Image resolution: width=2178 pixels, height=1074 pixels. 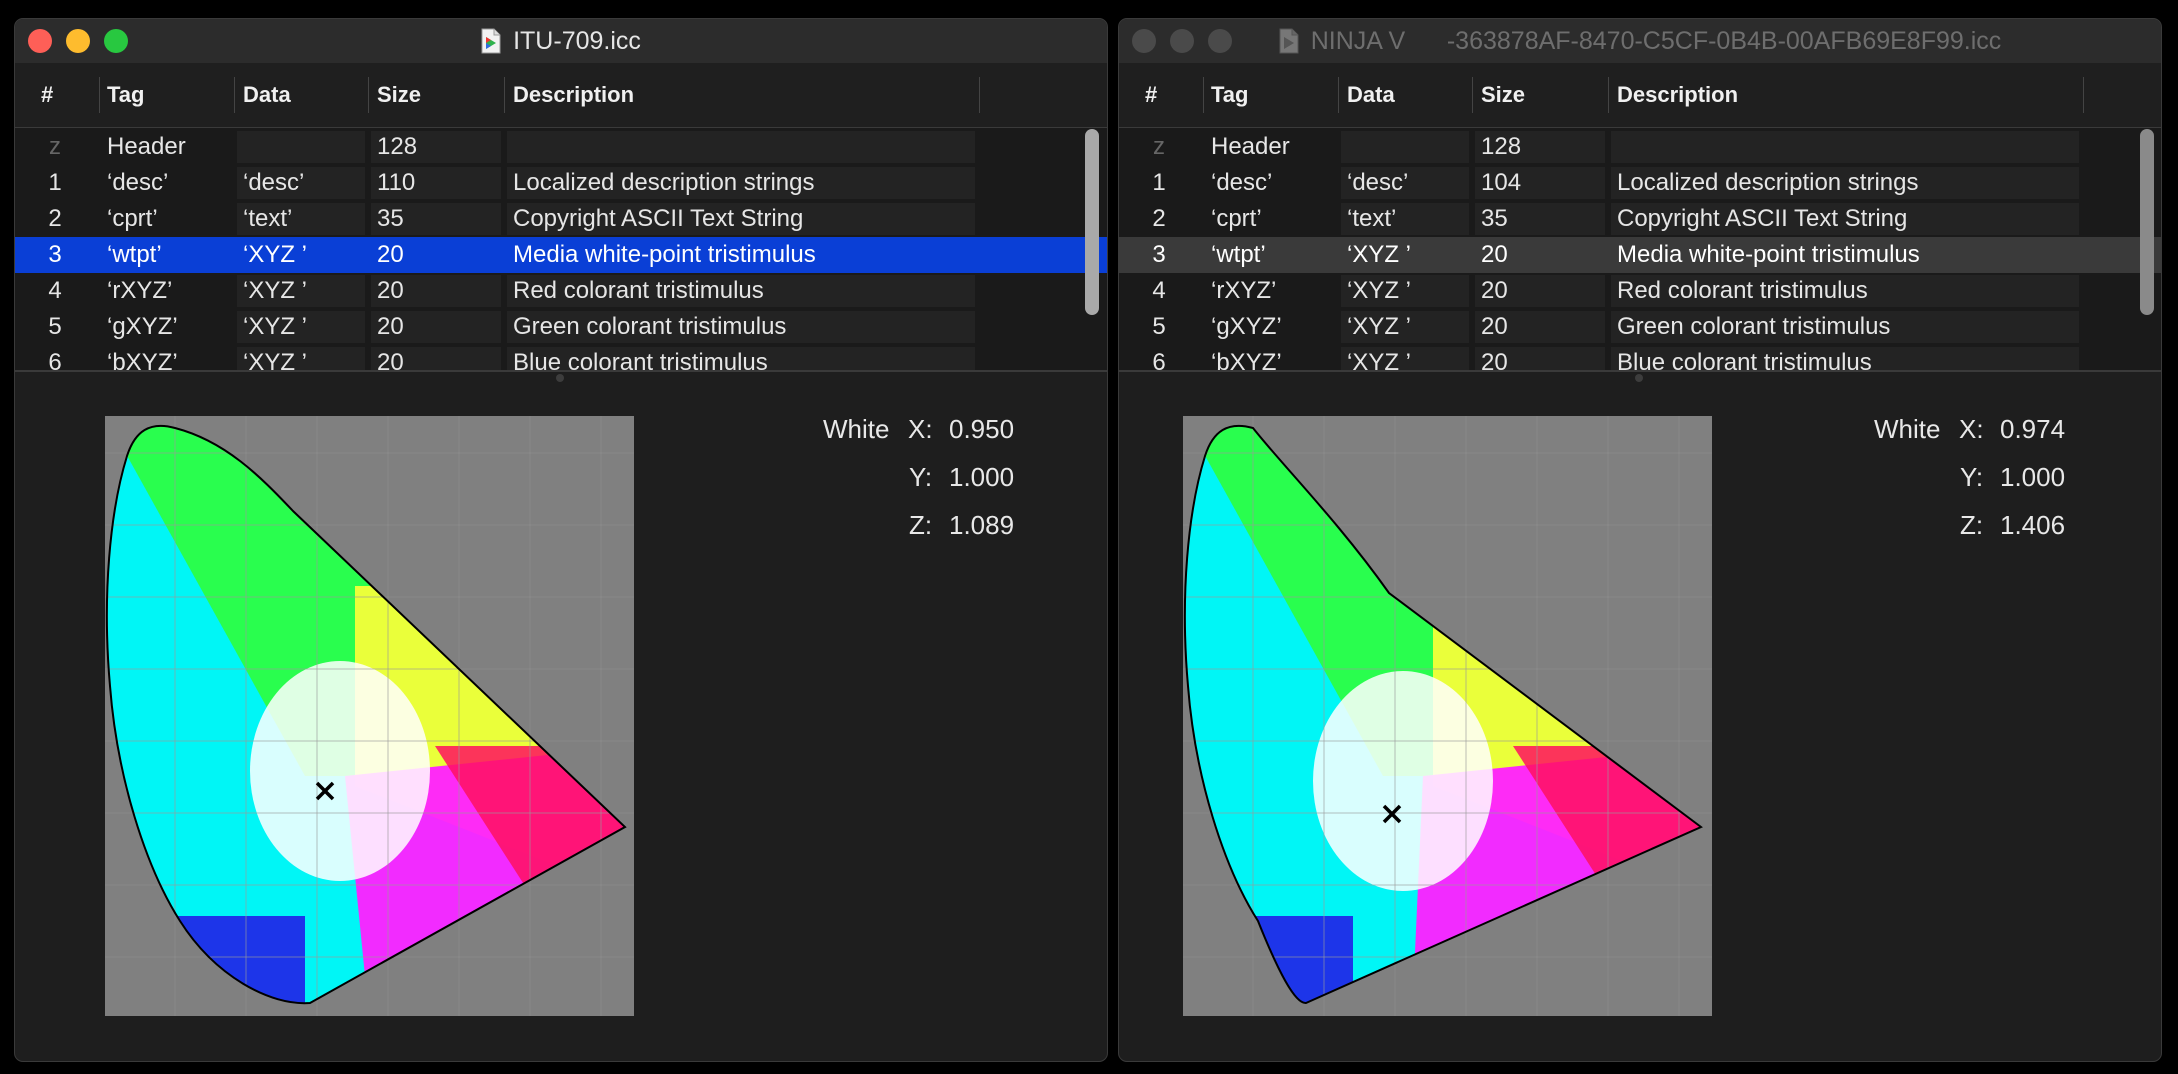 I want to click on y-value: 1.000, so click(x=2033, y=477).